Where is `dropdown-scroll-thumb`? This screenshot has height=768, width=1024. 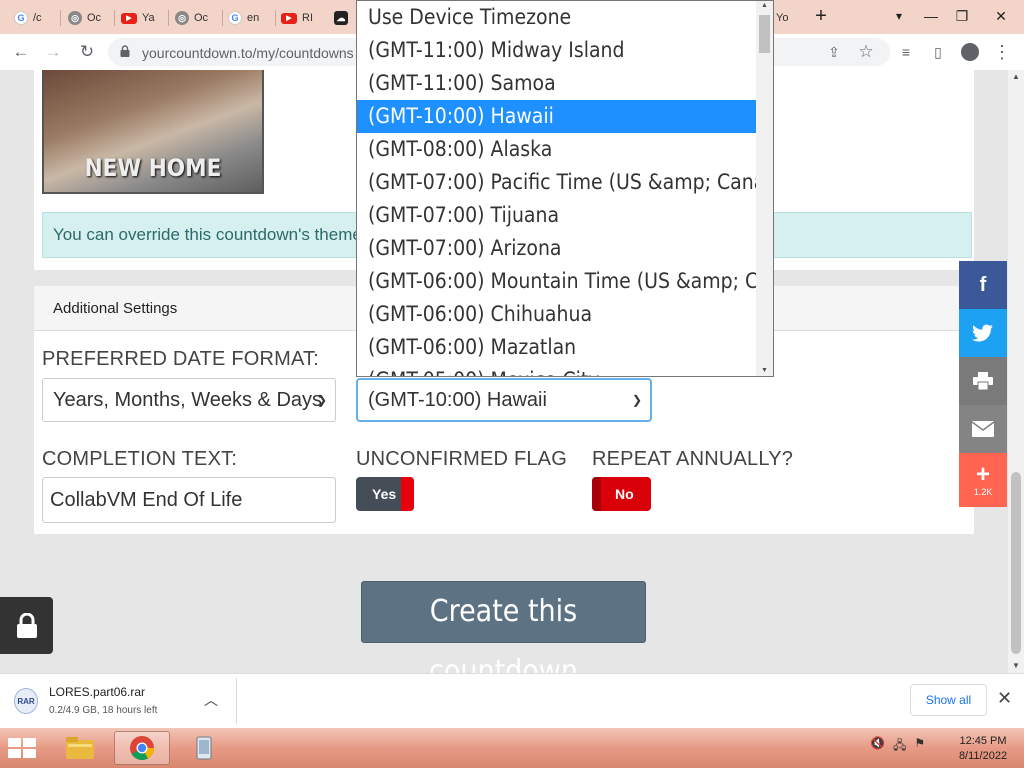 dropdown-scroll-thumb is located at coordinates (764, 34).